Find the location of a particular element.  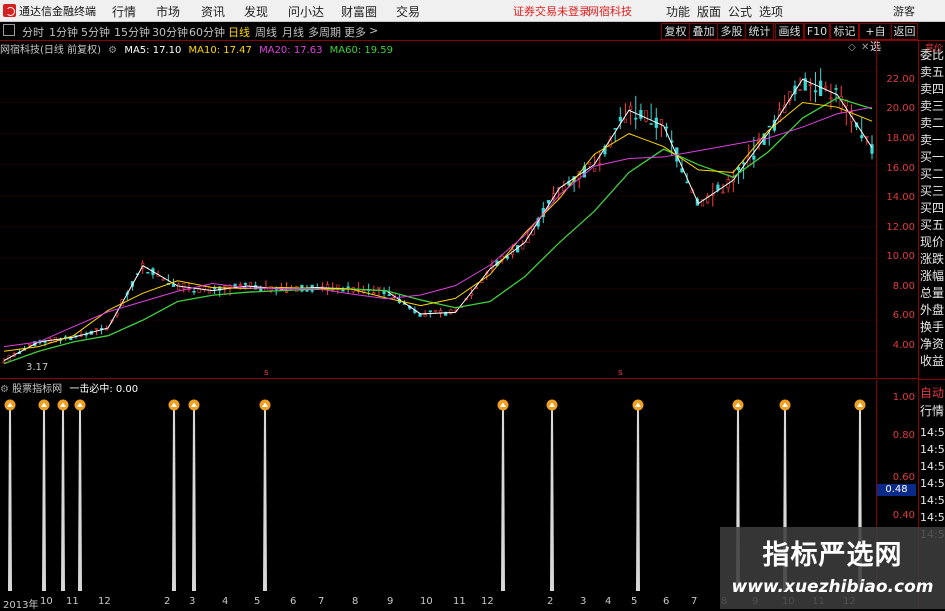

diamond-icon: ◇ is located at coordinates (852, 47).